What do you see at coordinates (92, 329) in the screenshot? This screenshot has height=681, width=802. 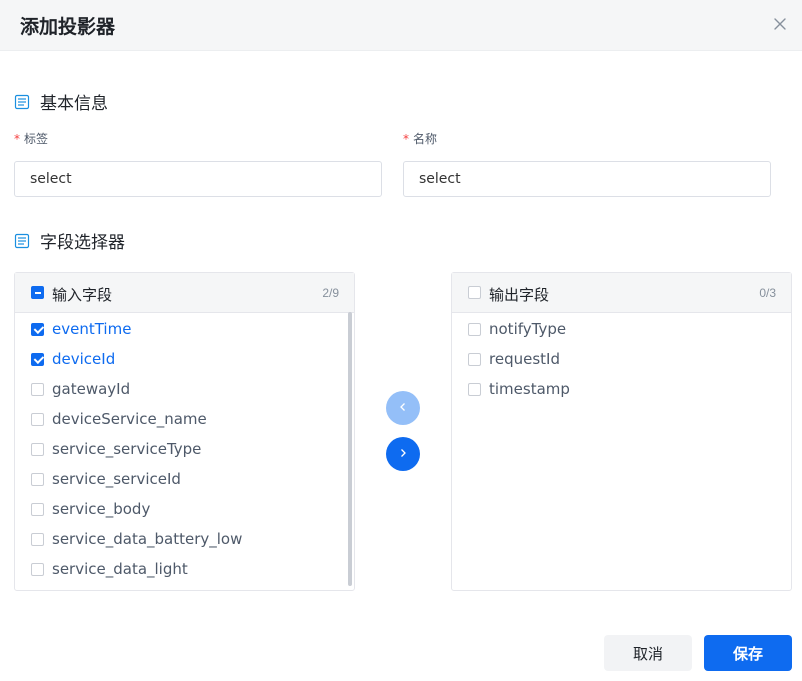 I see `item-label: eventTime` at bounding box center [92, 329].